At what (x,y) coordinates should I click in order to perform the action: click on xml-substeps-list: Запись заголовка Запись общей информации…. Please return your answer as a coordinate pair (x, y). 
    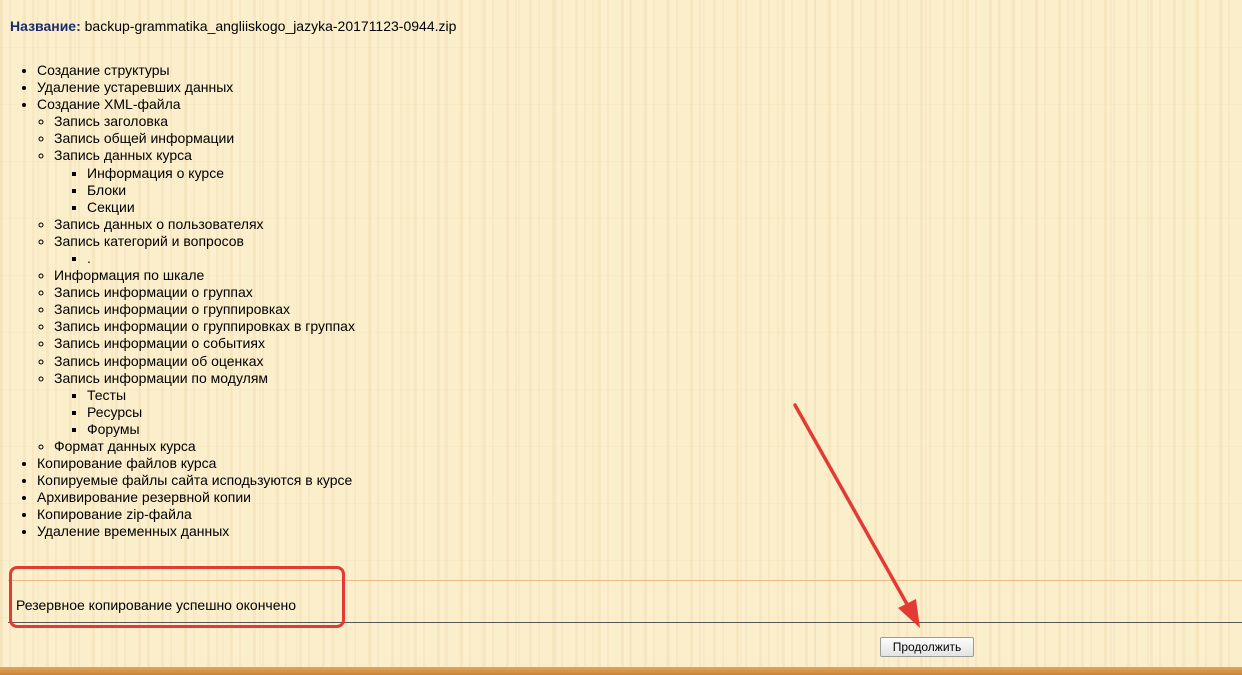
    Looking at the image, I should click on (196, 284).